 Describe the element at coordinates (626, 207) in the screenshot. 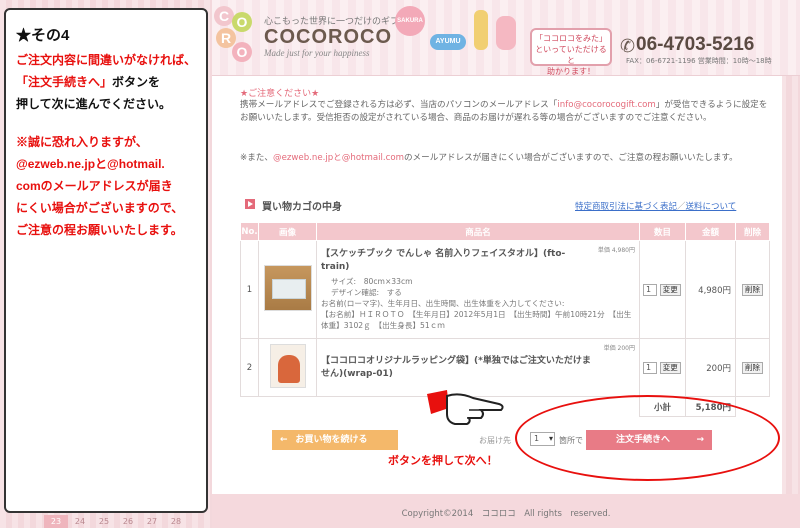

I see `tokushoho-link: 特定商取引法に基づく表記` at that location.